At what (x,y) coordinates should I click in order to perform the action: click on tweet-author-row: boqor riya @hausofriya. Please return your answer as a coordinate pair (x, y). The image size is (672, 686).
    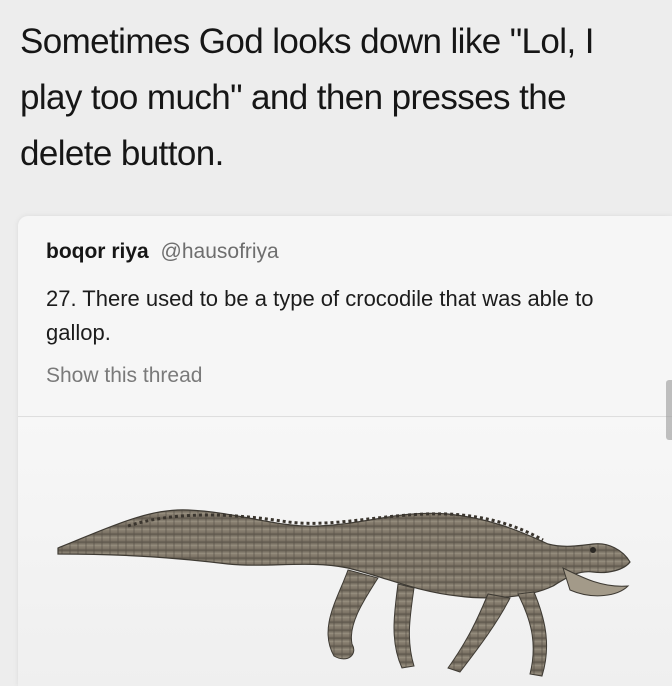
    Looking at the image, I should click on (162, 252).